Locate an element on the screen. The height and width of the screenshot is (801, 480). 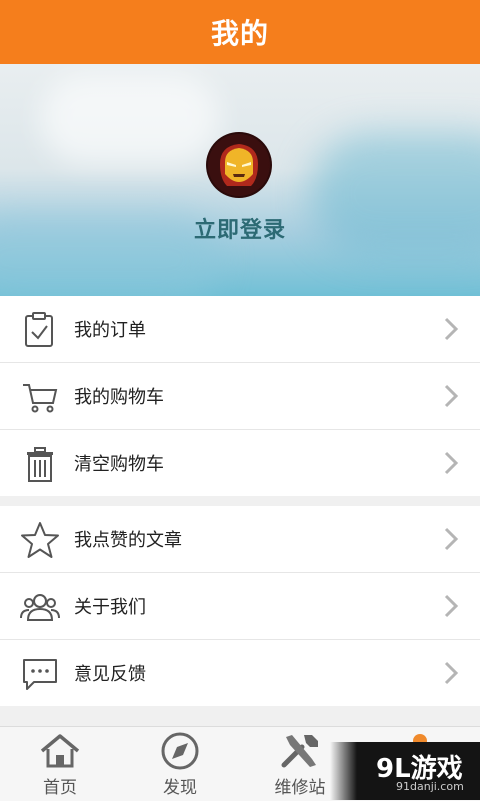
top-bar: 我的 is located at coordinates (240, 32).